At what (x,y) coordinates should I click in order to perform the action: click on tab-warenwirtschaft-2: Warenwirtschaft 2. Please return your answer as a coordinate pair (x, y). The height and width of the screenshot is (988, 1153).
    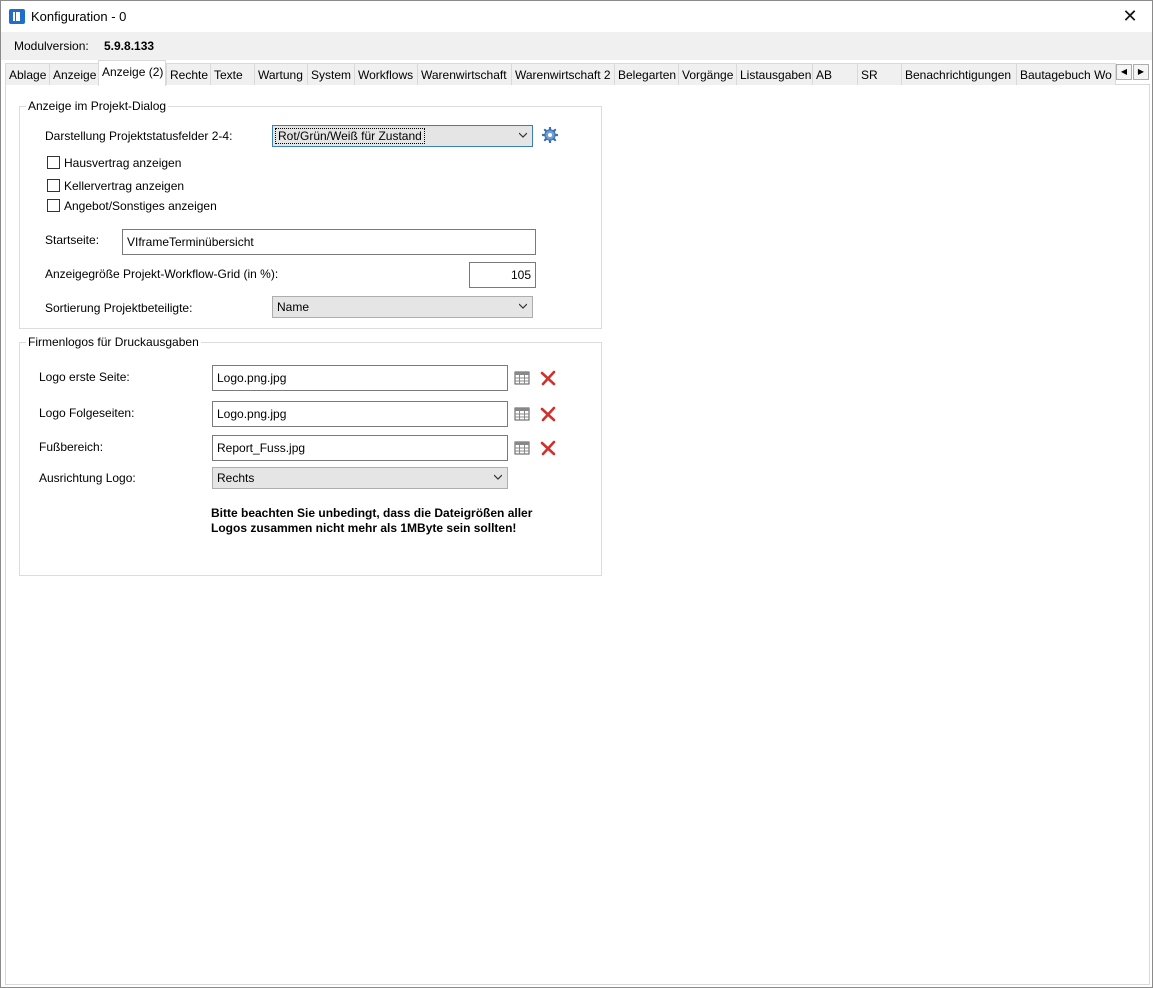
    Looking at the image, I should click on (563, 74).